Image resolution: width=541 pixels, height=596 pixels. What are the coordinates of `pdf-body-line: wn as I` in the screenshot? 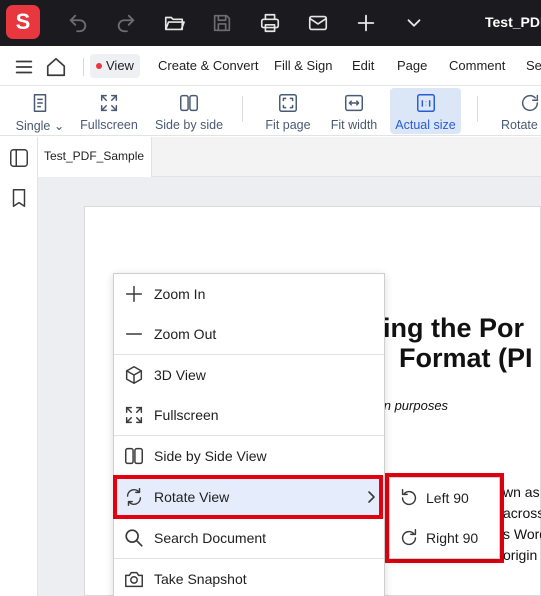 It's located at (522, 492).